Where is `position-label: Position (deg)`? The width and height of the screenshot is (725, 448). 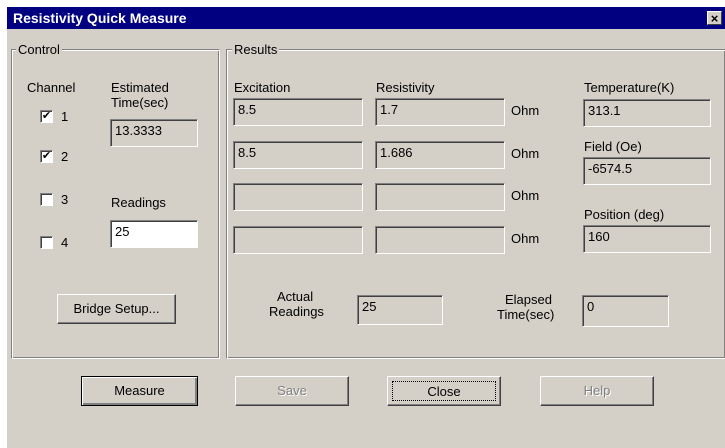 position-label: Position (deg) is located at coordinates (624, 214).